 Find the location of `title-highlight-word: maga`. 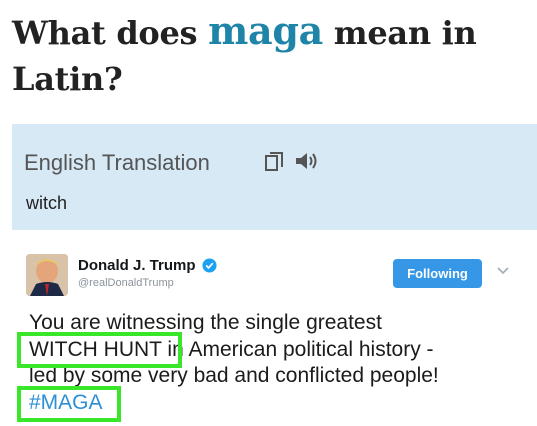

title-highlight-word: maga is located at coordinates (265, 30).